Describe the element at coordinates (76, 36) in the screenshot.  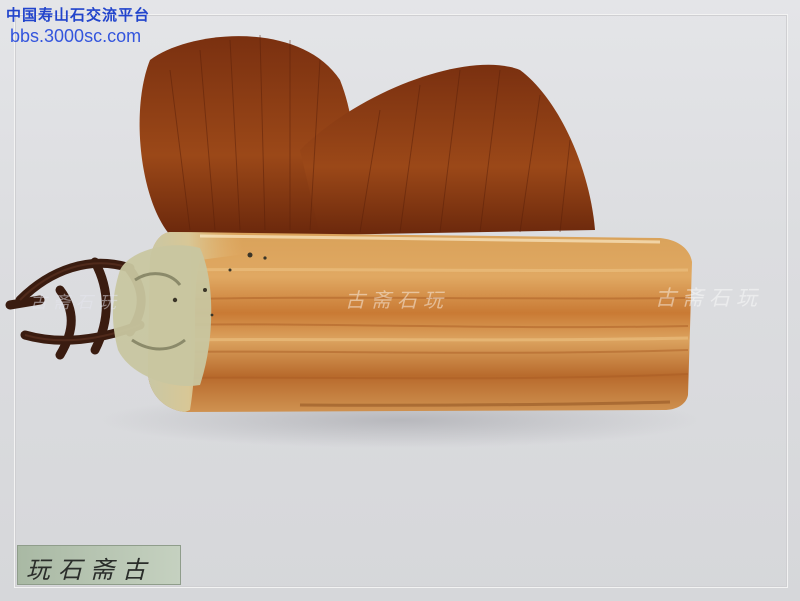
I see `site-url-watermark: bbs.3000sc.com` at that location.